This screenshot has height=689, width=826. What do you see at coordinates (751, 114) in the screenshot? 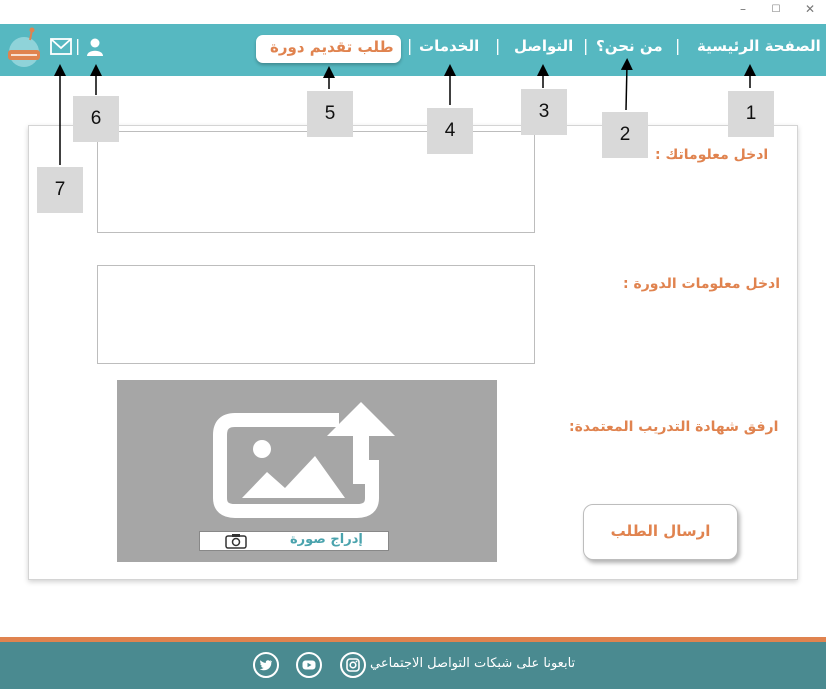
I see `annotation-label-1: 1` at bounding box center [751, 114].